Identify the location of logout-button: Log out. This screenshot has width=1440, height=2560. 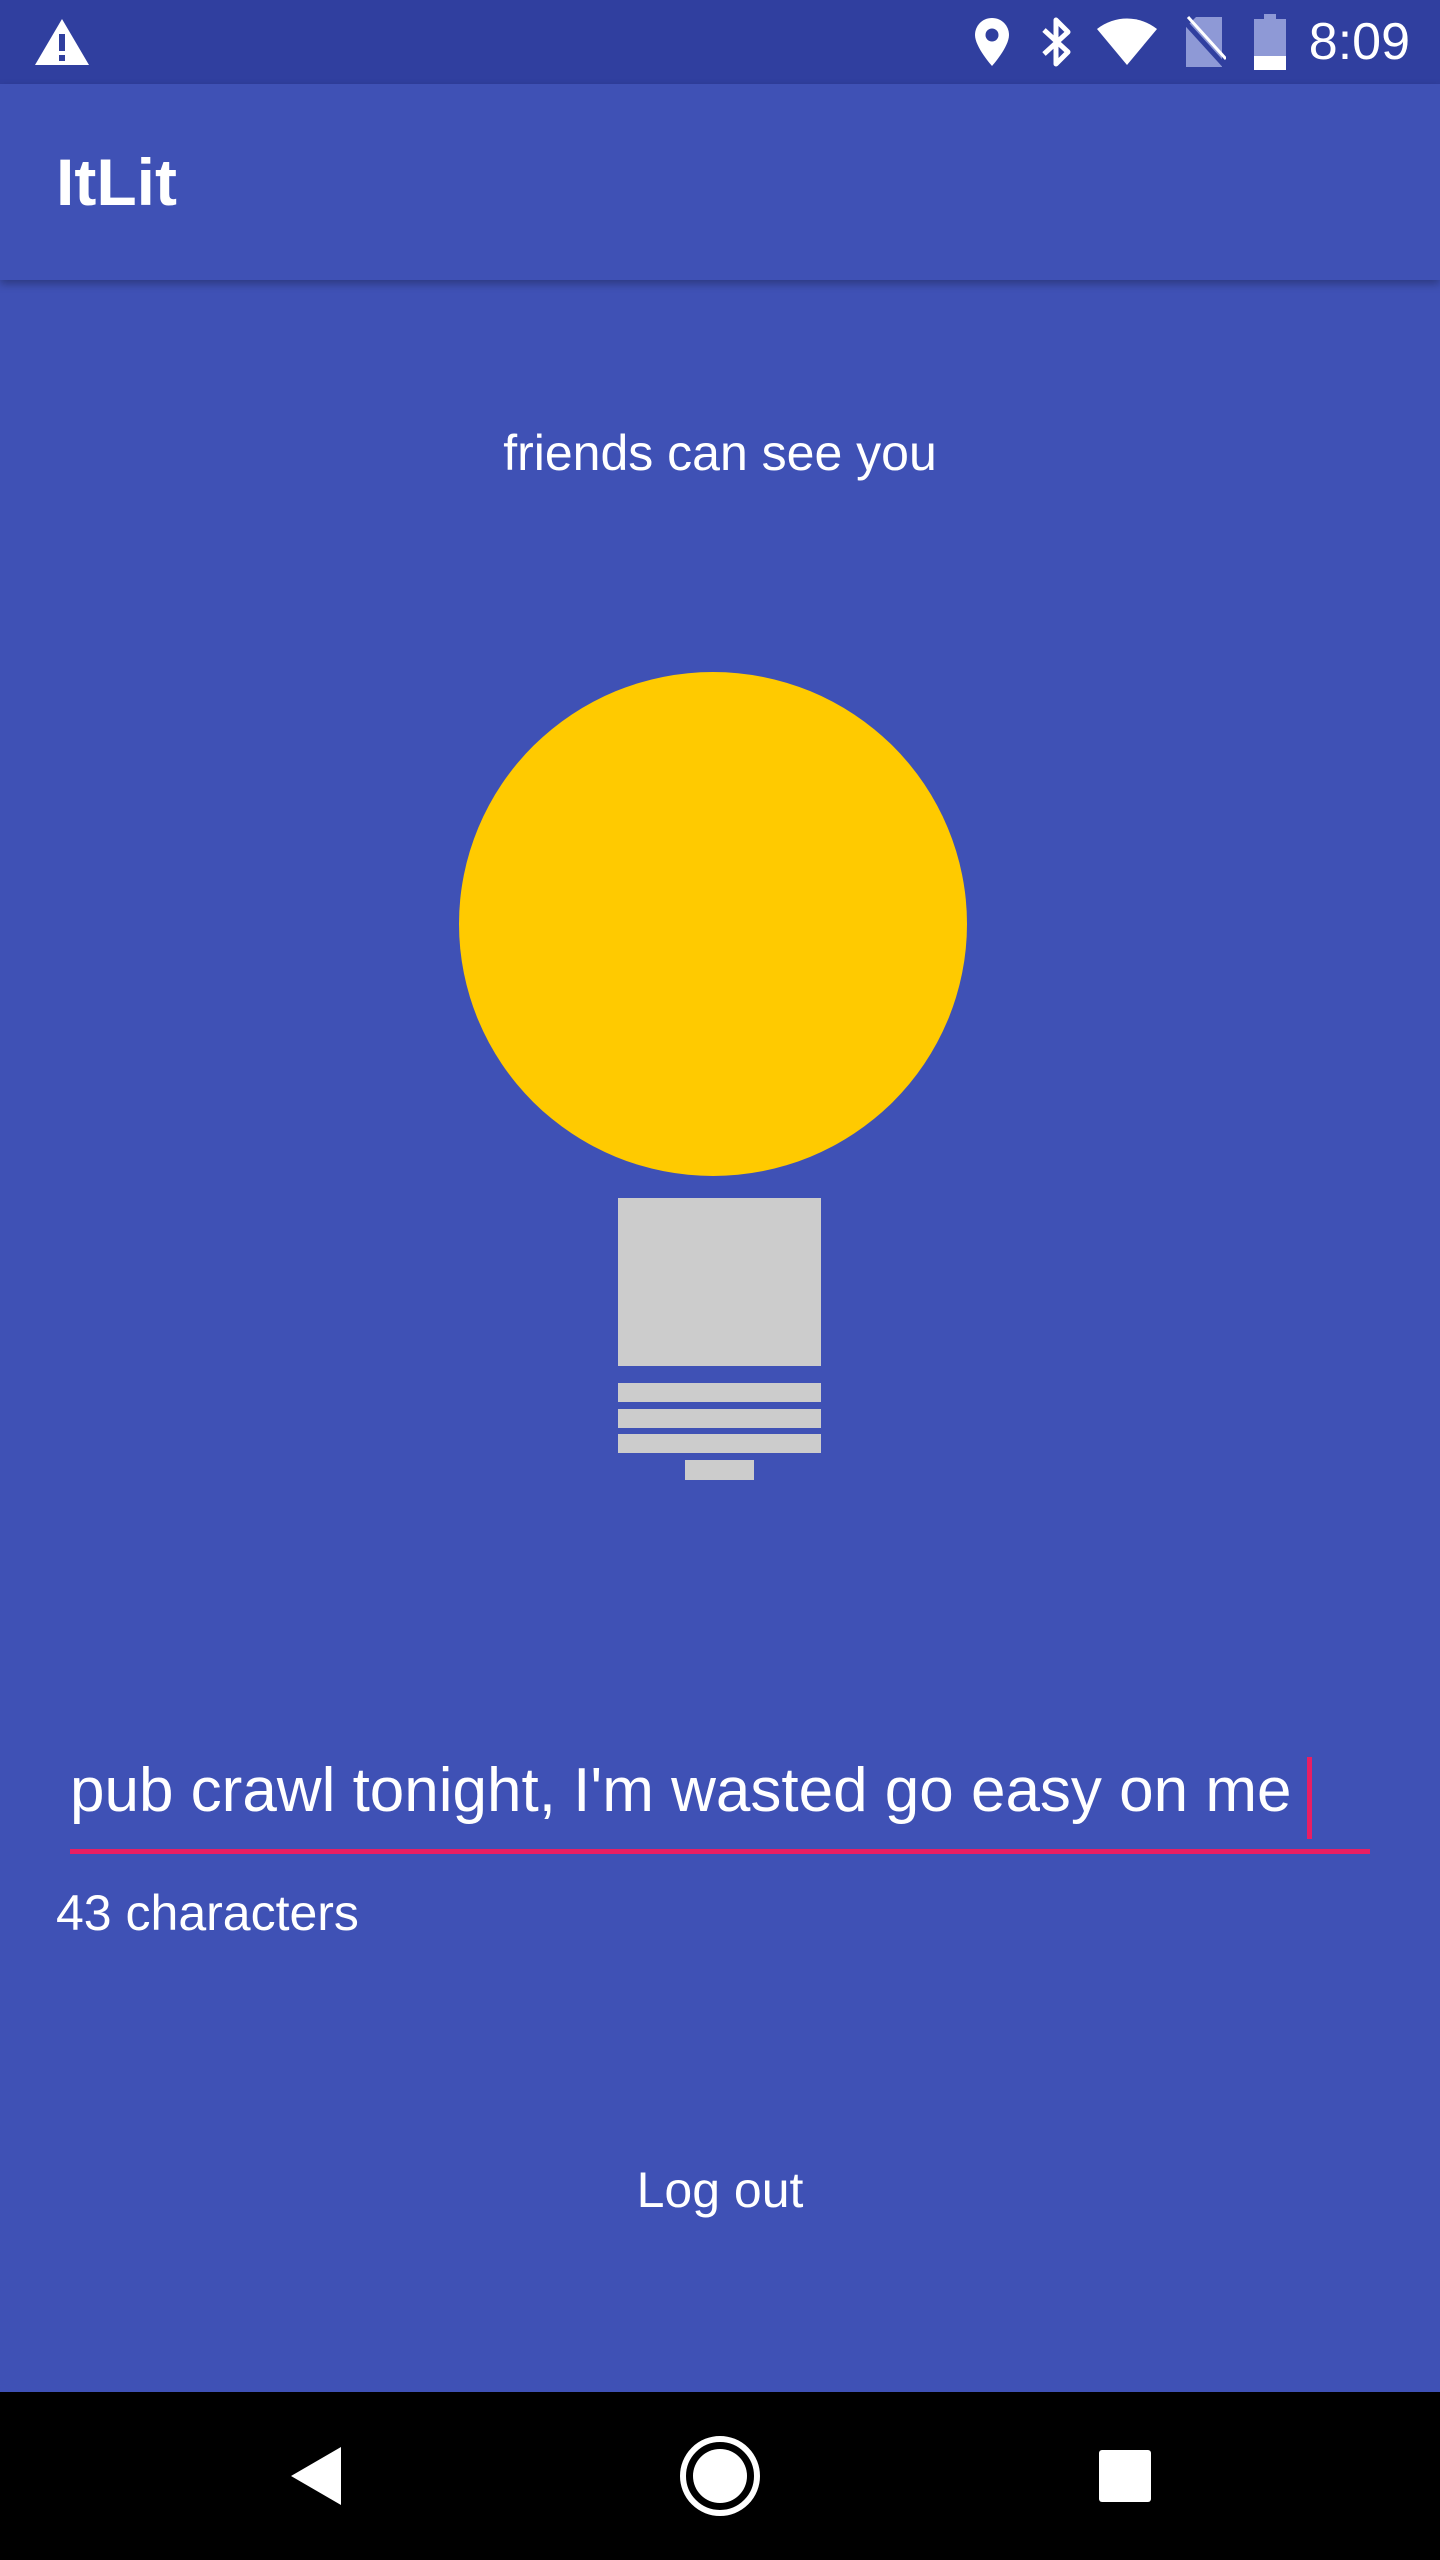
(720, 2190).